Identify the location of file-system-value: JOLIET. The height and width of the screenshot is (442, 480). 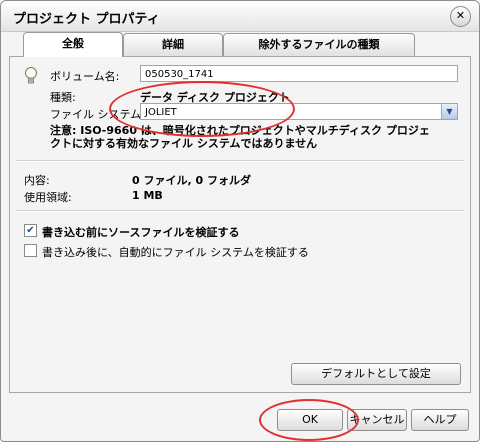
(161, 112).